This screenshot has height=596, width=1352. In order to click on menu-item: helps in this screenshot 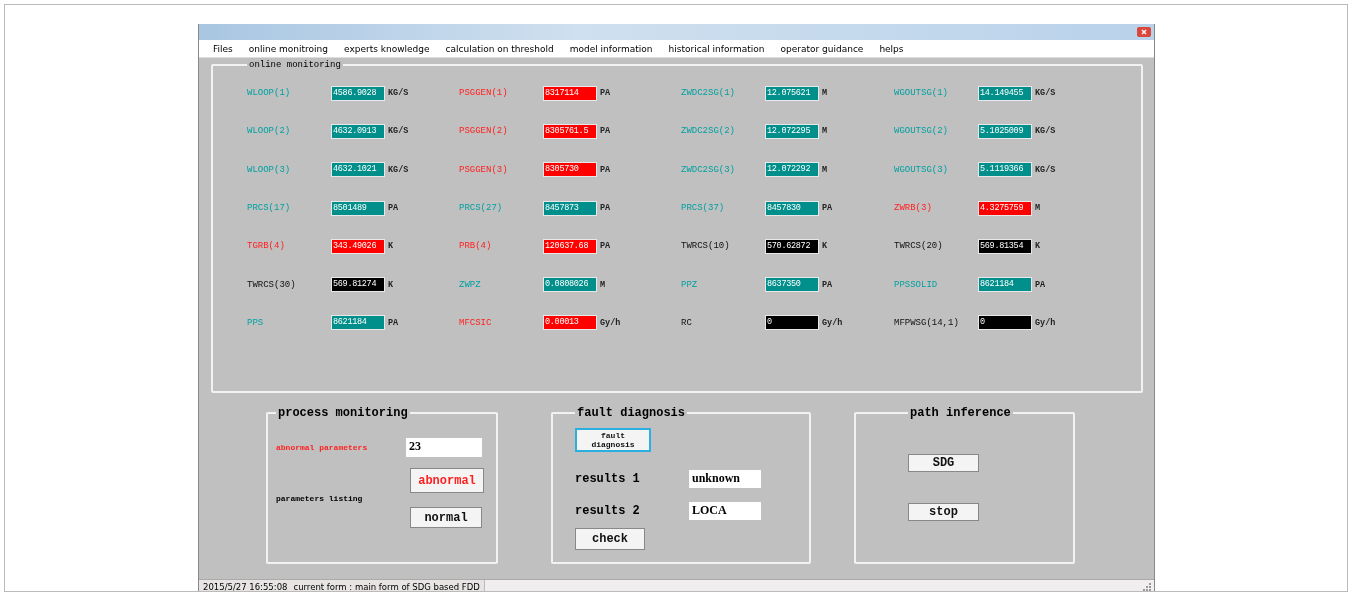, I will do `click(891, 48)`.